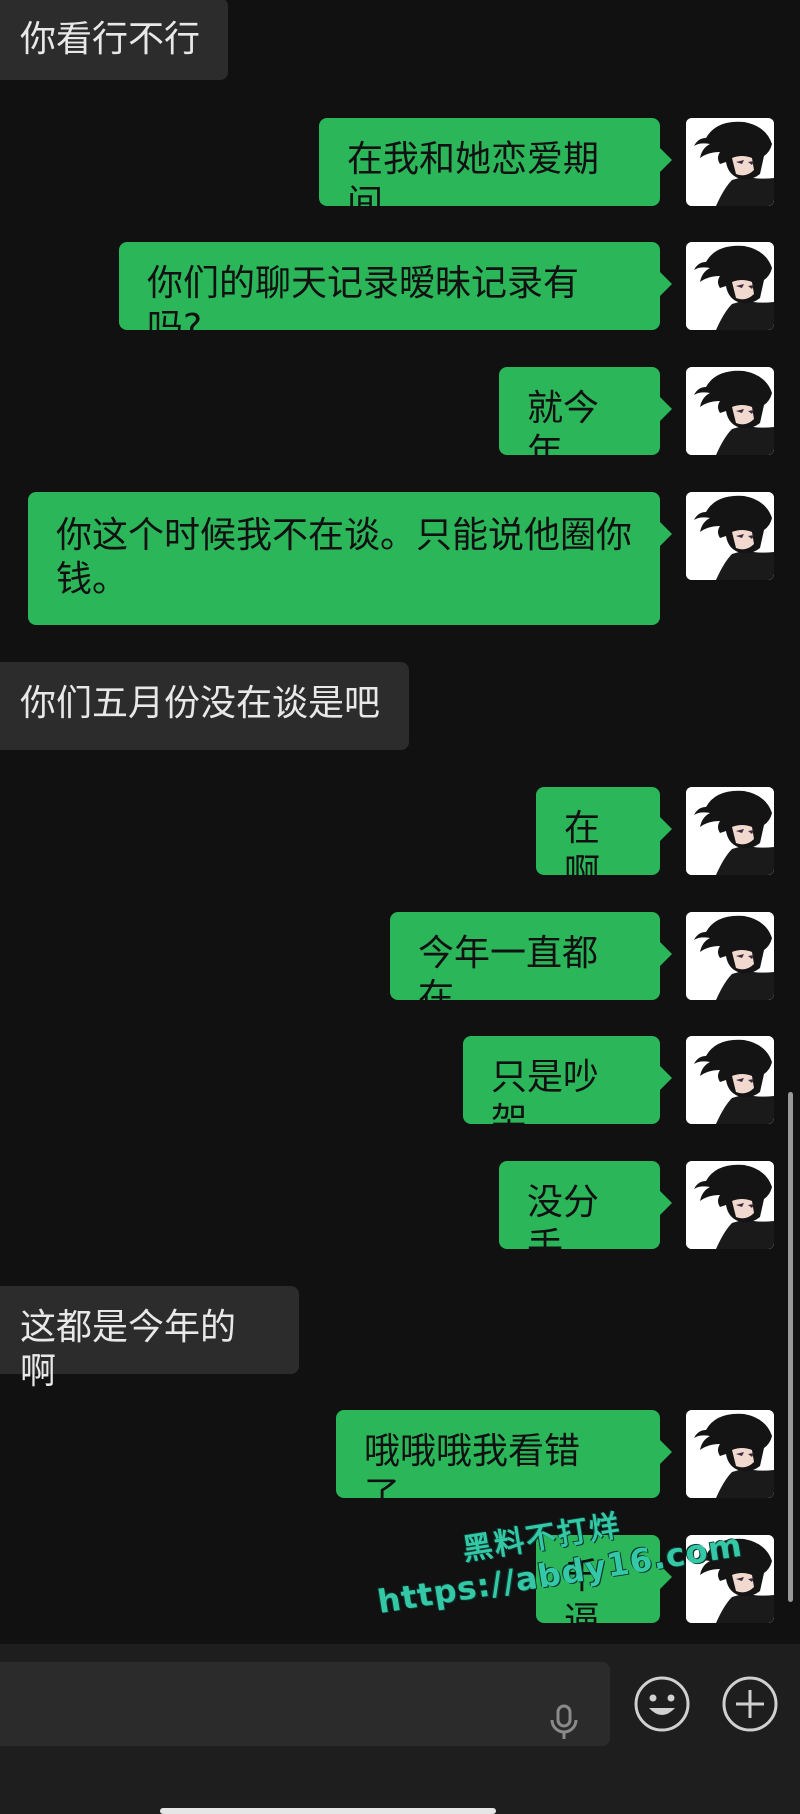  Describe the element at coordinates (750, 1704) in the screenshot. I see `plus-icon` at that location.